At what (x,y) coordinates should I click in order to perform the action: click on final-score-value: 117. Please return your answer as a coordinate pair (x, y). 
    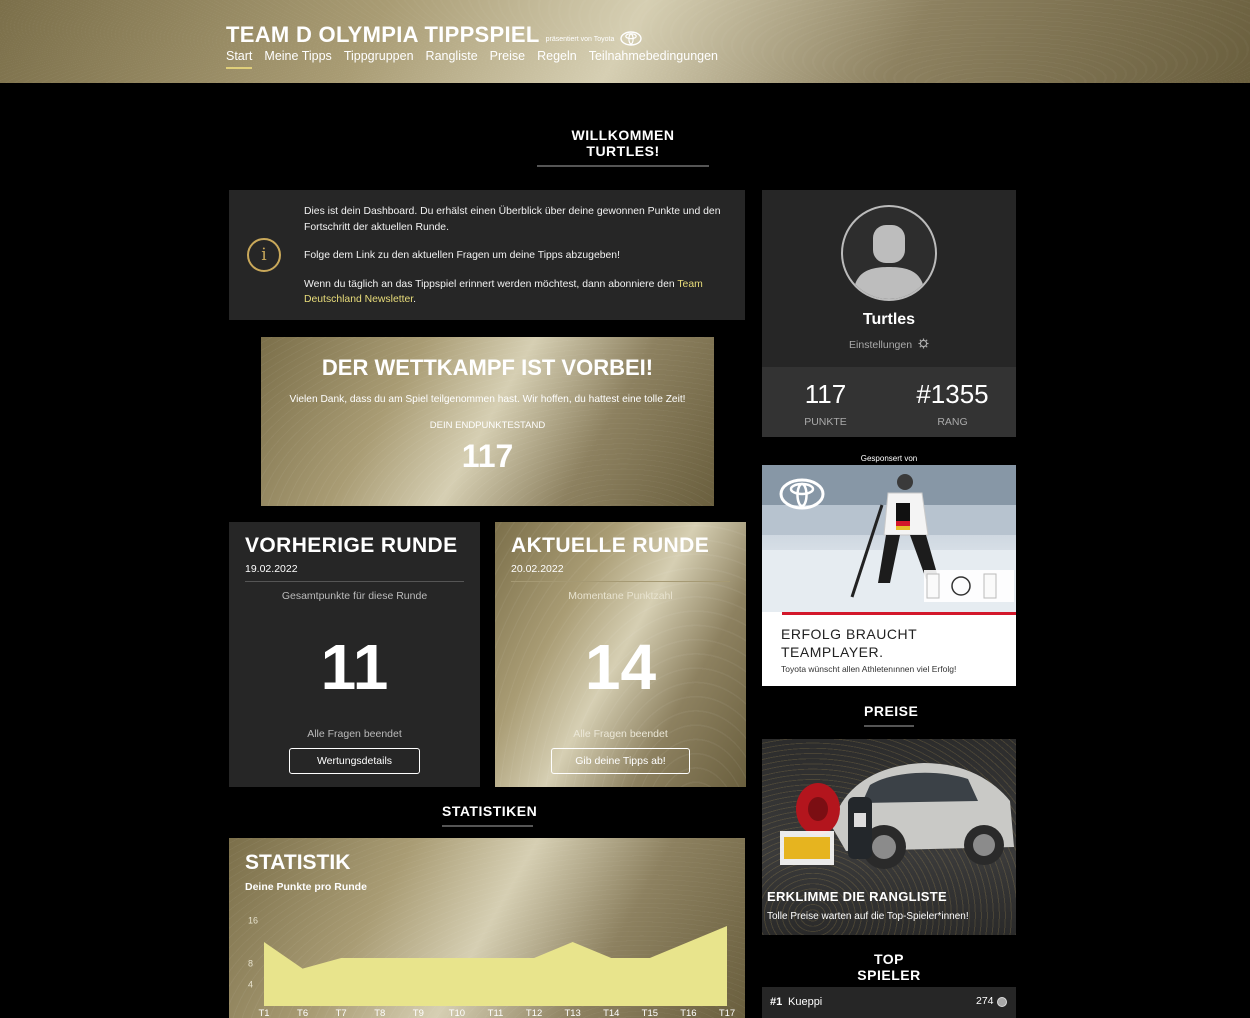
    Looking at the image, I should click on (487, 456).